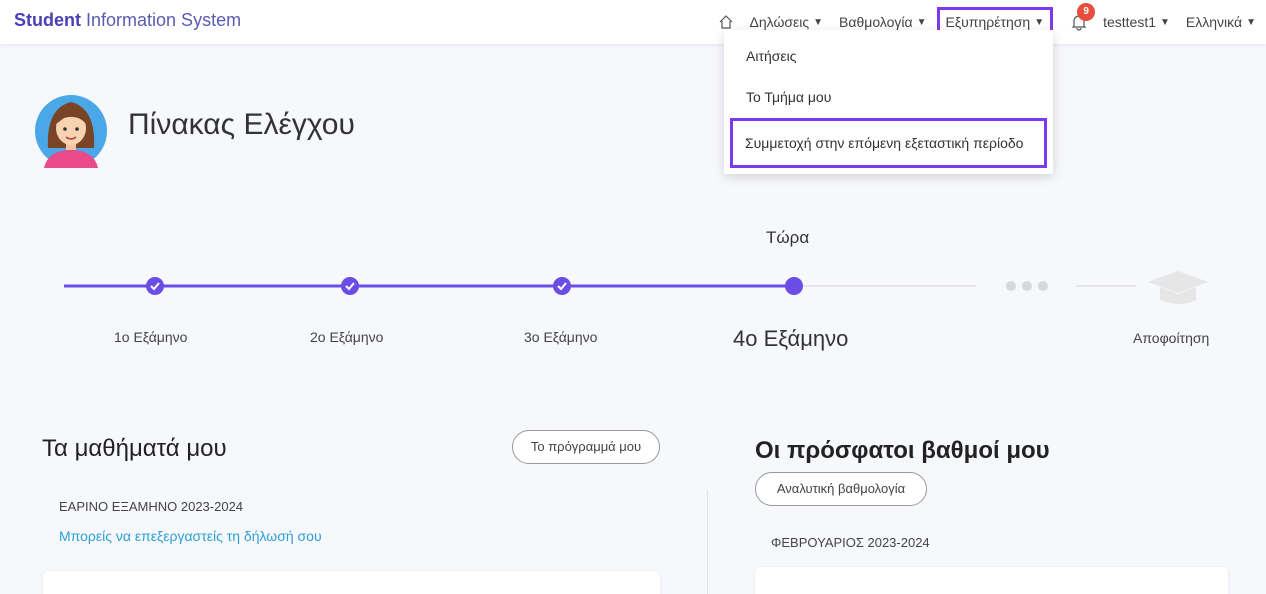  Describe the element at coordinates (351, 582) in the screenshot. I see `courses-card` at that location.